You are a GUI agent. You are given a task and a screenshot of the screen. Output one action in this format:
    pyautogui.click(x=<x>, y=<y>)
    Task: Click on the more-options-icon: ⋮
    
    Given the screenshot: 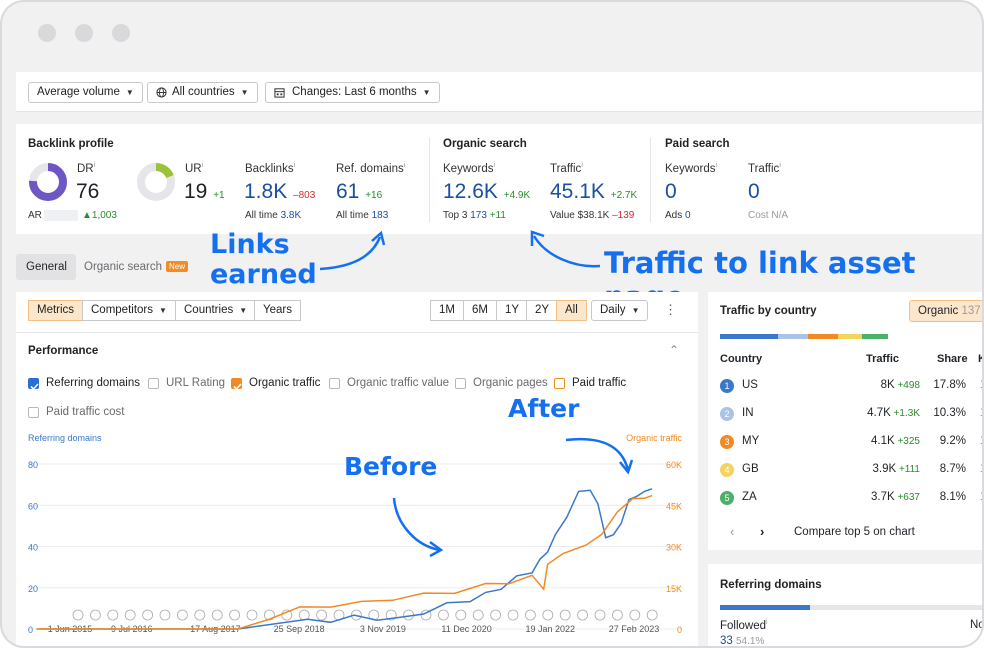 What is the action you would take?
    pyautogui.click(x=670, y=310)
    